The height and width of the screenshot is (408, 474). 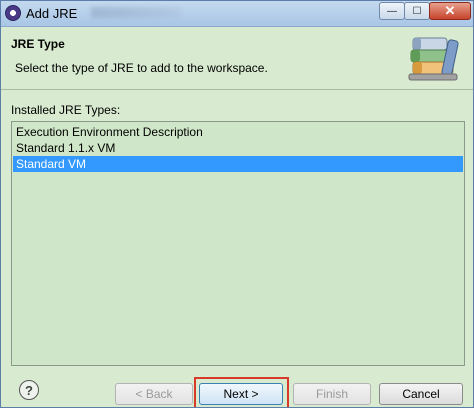 What do you see at coordinates (241, 394) in the screenshot?
I see `next-button: Next >` at bounding box center [241, 394].